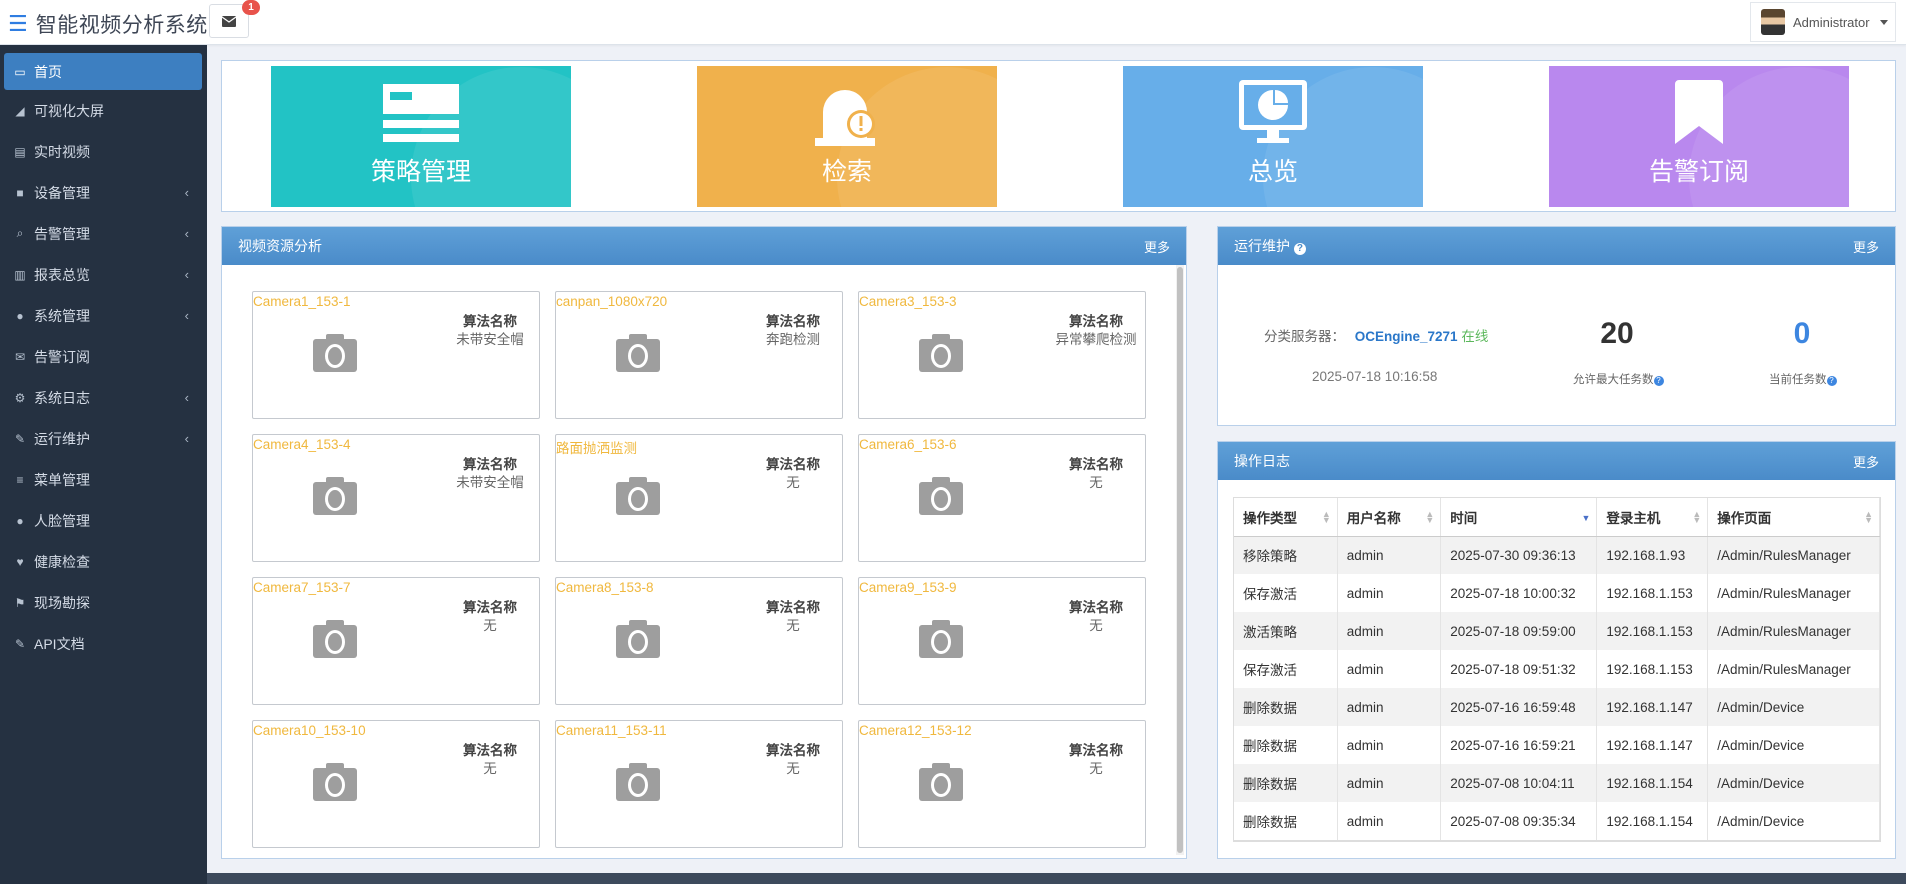  What do you see at coordinates (699, 784) in the screenshot?
I see `camera-card: Camera11_153-11 算法名称无` at bounding box center [699, 784].